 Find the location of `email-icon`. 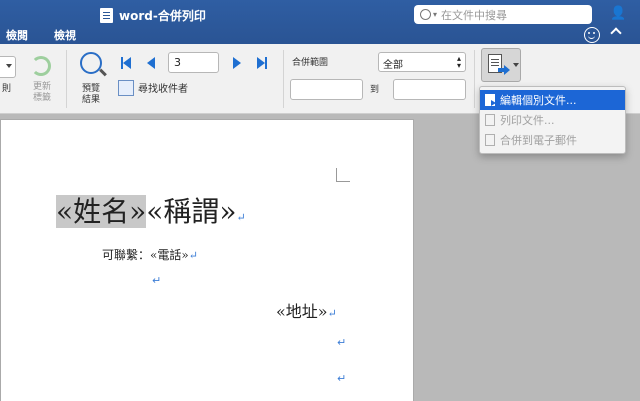

email-icon is located at coordinates (490, 140).